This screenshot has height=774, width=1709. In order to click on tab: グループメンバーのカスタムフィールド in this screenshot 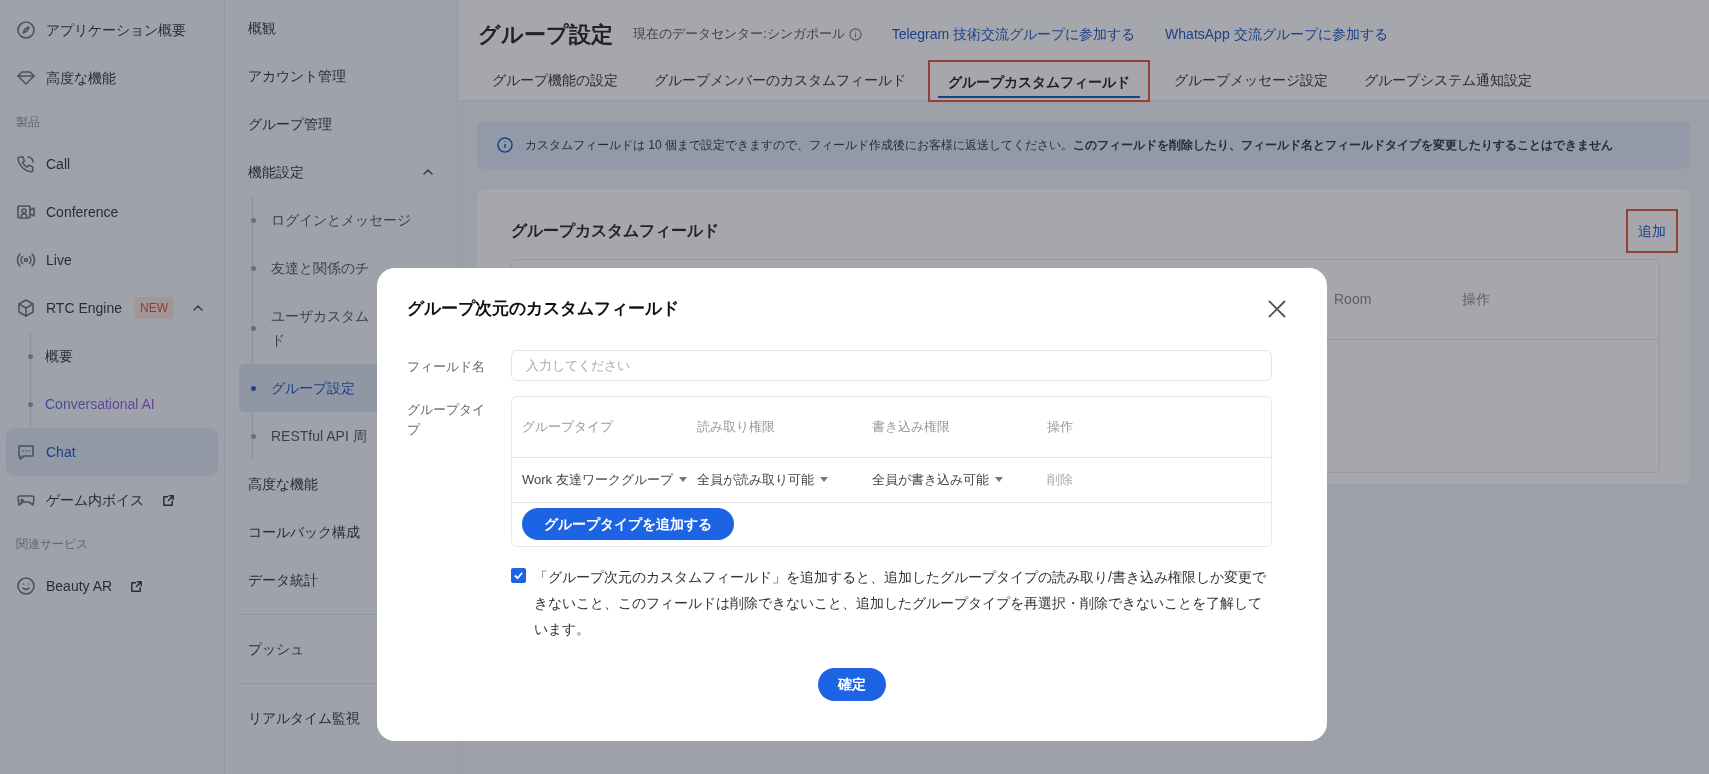, I will do `click(780, 81)`.